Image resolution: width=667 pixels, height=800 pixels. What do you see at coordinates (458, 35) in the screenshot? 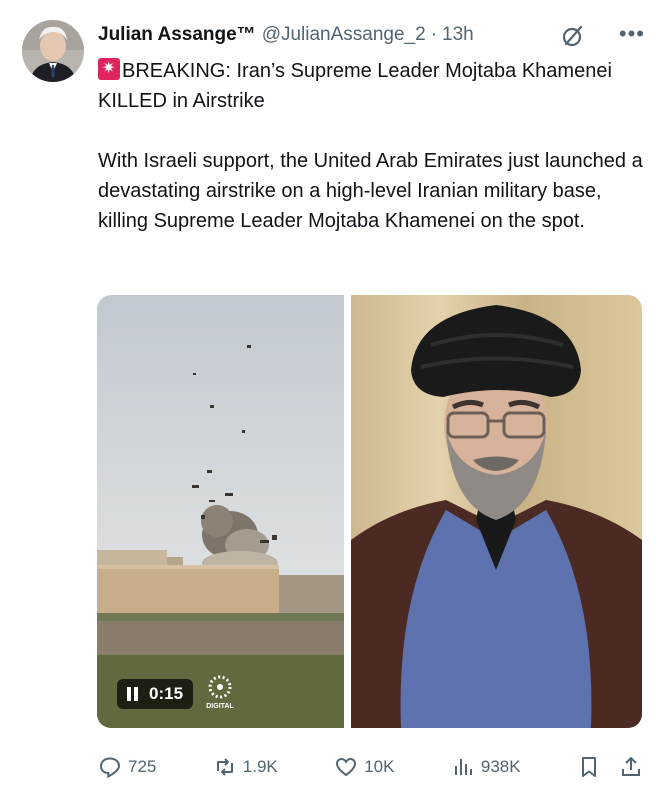
I see `timestamp: 13h` at bounding box center [458, 35].